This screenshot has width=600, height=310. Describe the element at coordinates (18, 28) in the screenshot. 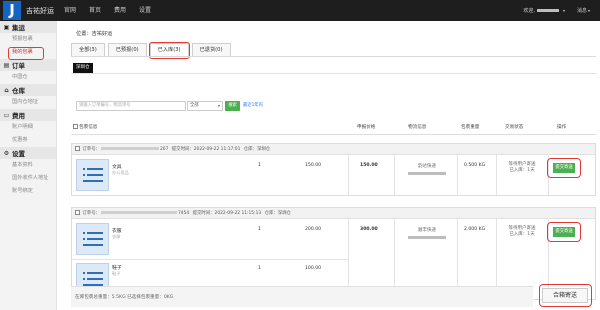

I see `sidebar-section-title: 集运` at that location.